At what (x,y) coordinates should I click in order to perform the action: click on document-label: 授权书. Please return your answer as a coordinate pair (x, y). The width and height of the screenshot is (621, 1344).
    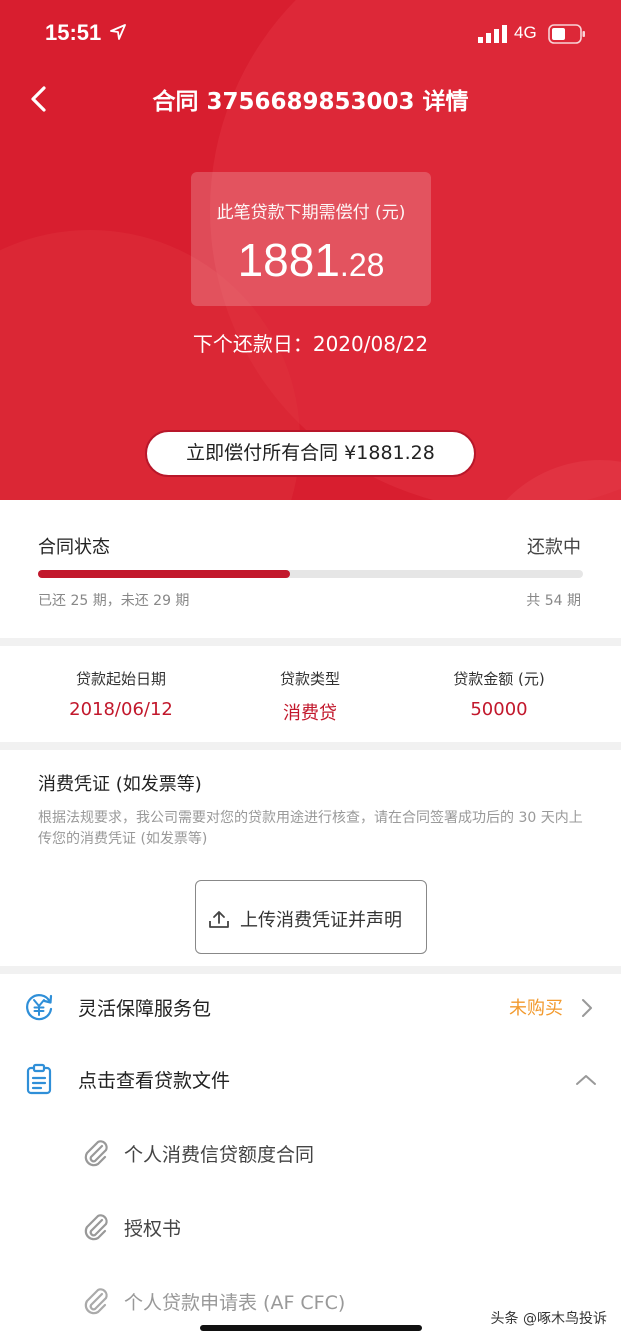
    Looking at the image, I should click on (153, 1229).